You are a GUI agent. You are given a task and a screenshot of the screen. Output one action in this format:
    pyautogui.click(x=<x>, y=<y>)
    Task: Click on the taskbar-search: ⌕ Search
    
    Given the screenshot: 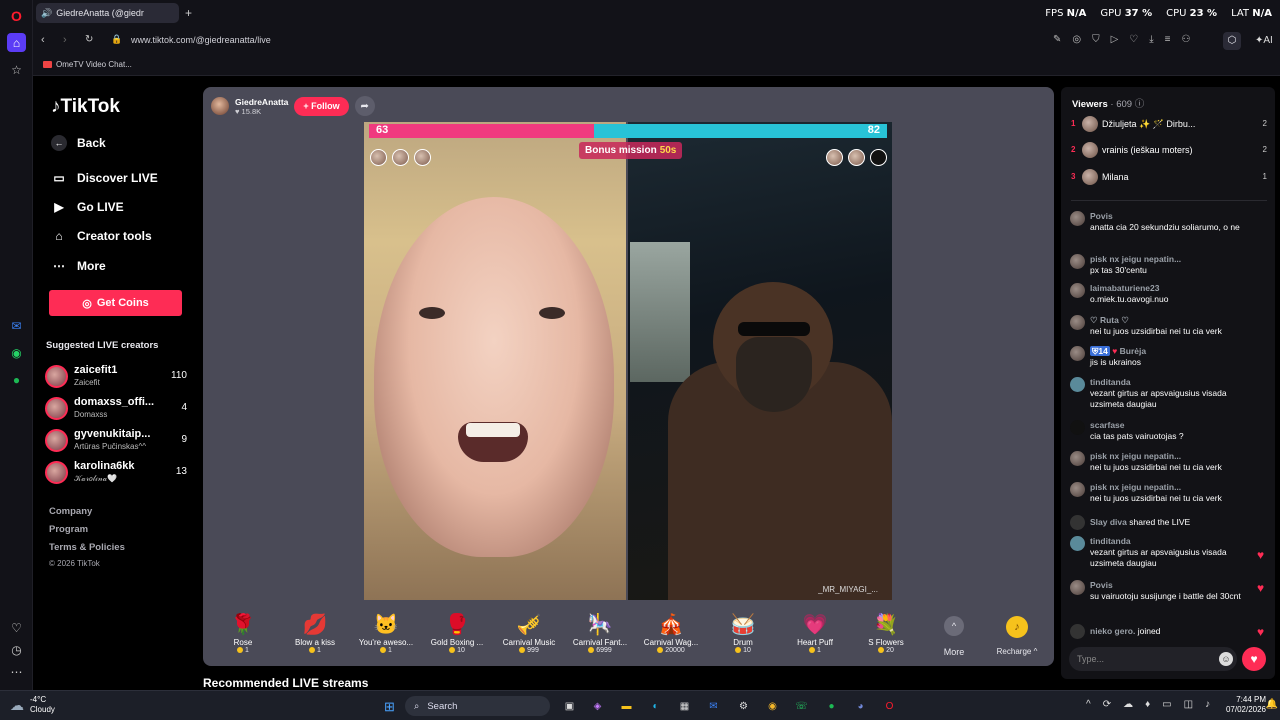 What is the action you would take?
    pyautogui.click(x=477, y=706)
    